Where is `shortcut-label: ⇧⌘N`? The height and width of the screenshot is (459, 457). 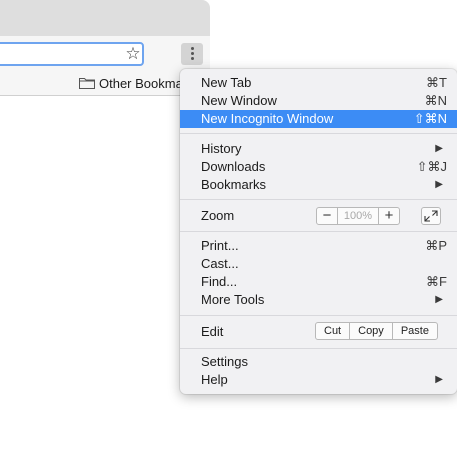 shortcut-label: ⇧⌘N is located at coordinates (430, 118).